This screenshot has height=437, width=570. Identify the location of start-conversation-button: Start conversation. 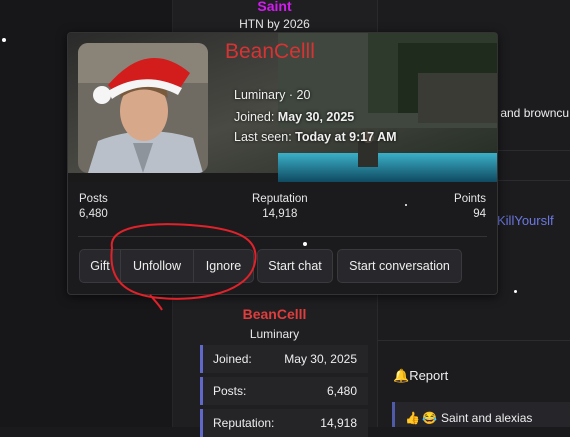
(399, 266).